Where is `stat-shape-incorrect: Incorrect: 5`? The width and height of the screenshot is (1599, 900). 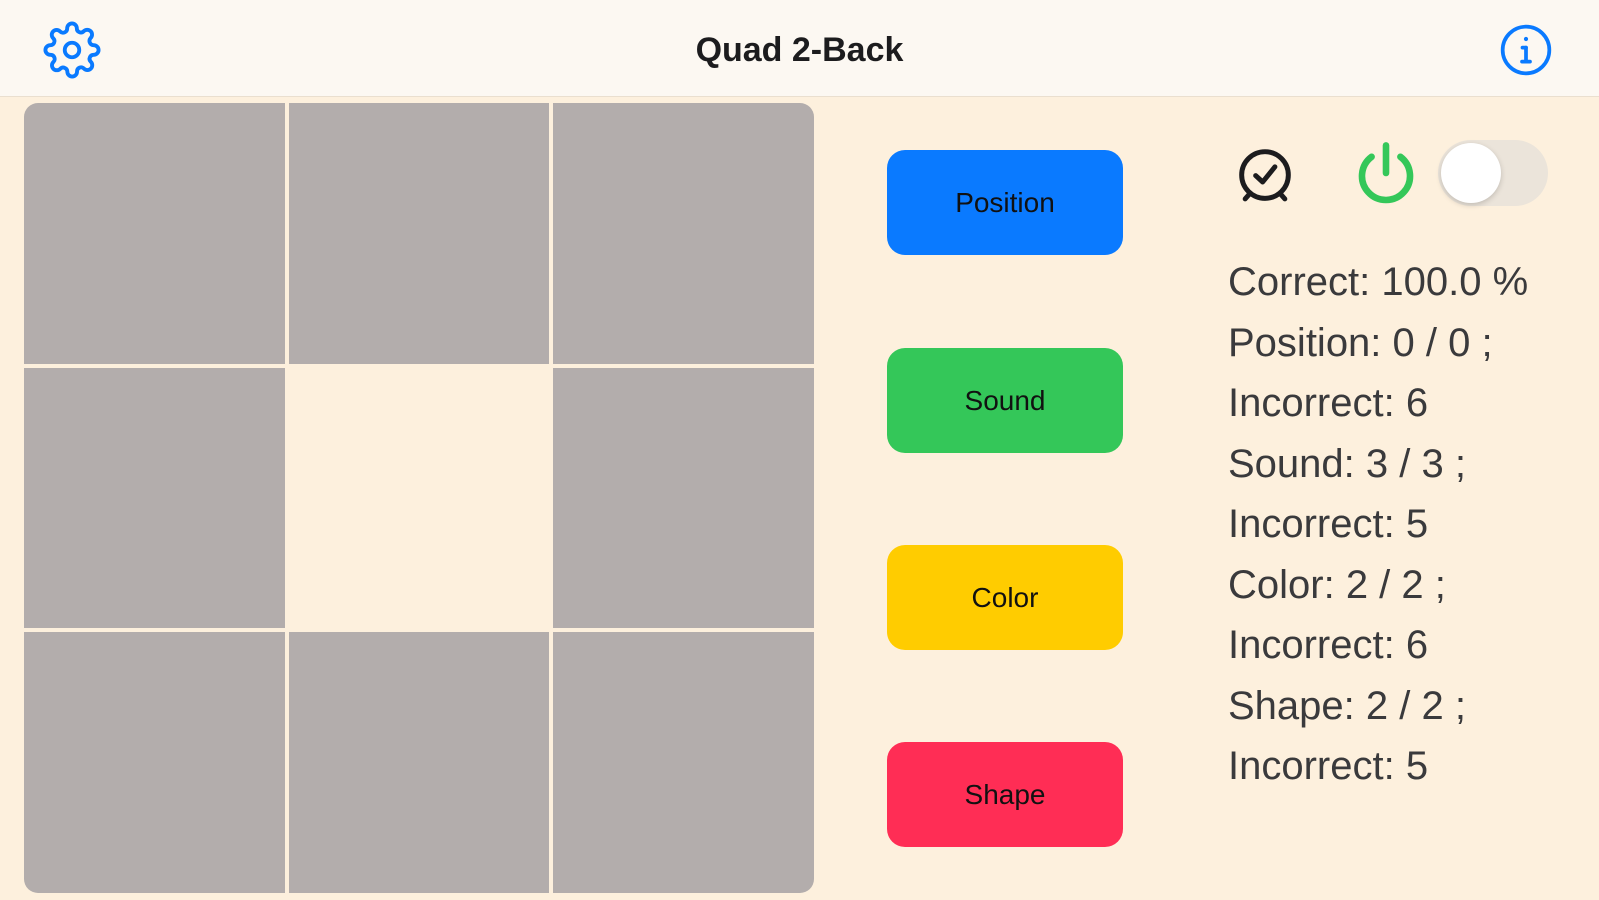 stat-shape-incorrect: Incorrect: 5 is located at coordinates (1328, 766).